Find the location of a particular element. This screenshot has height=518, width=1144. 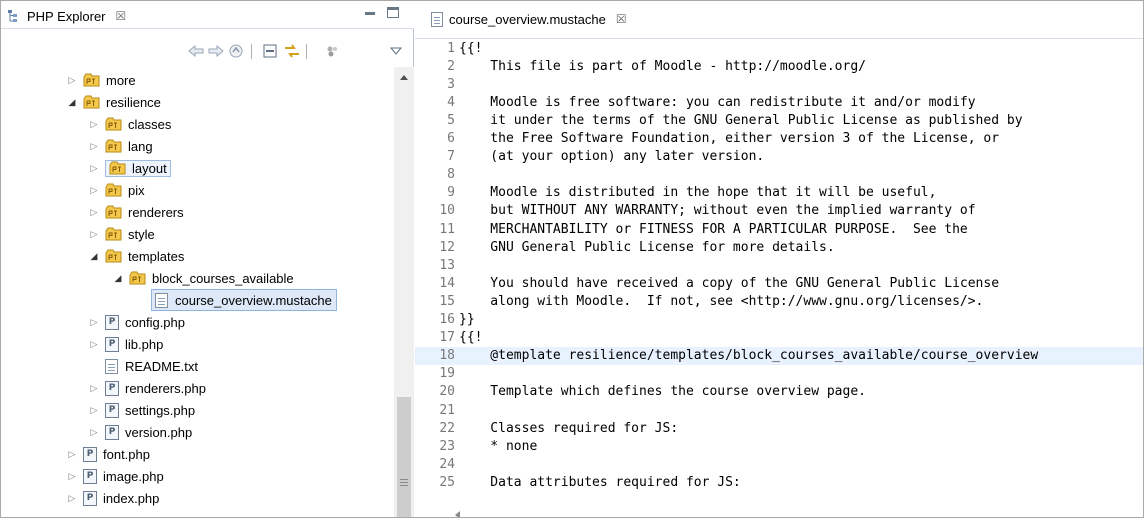

code-line: 8 is located at coordinates (779, 175).